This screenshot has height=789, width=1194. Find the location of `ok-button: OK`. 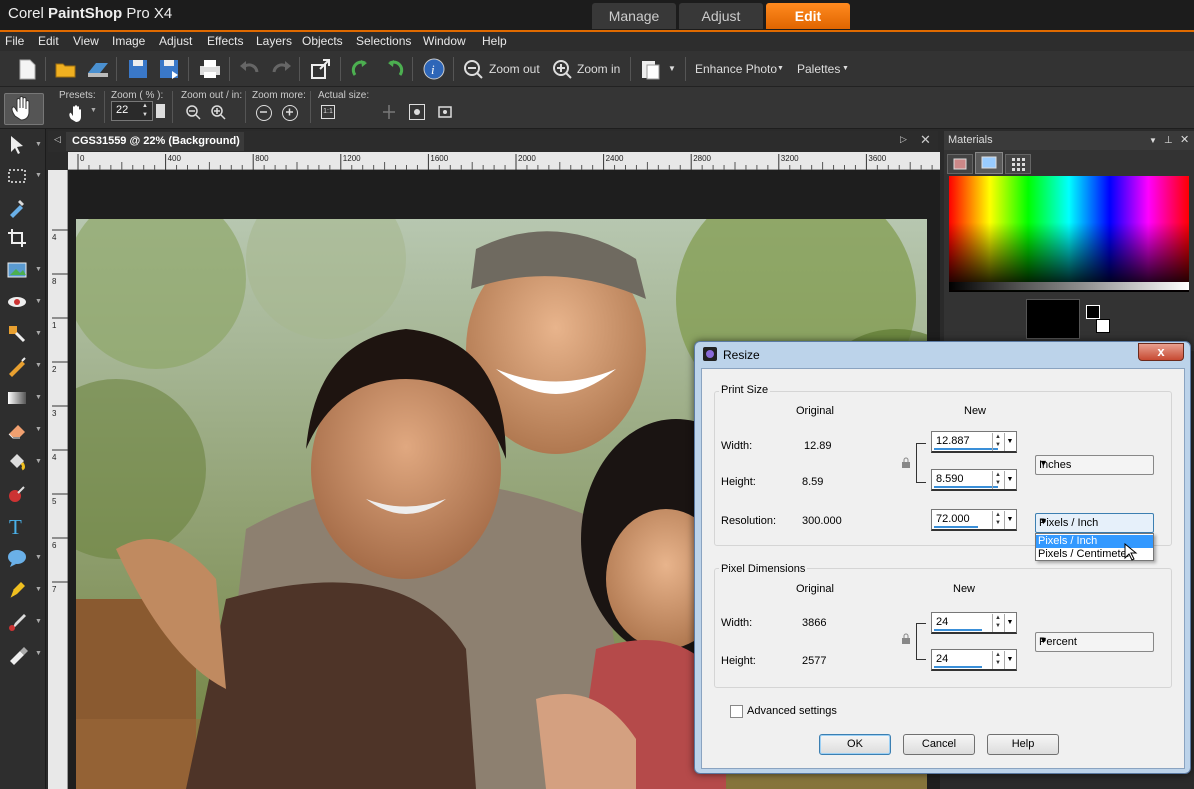

ok-button: OK is located at coordinates (855, 744).